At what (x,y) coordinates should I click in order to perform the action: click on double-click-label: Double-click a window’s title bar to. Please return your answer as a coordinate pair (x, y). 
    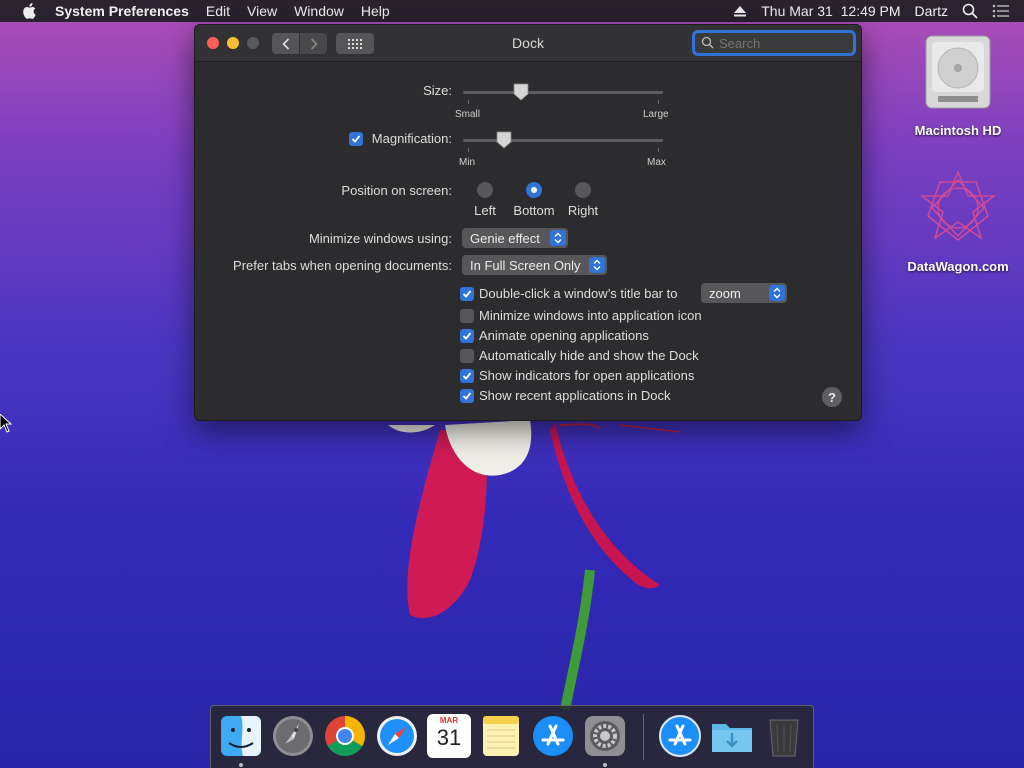
    Looking at the image, I should click on (578, 293).